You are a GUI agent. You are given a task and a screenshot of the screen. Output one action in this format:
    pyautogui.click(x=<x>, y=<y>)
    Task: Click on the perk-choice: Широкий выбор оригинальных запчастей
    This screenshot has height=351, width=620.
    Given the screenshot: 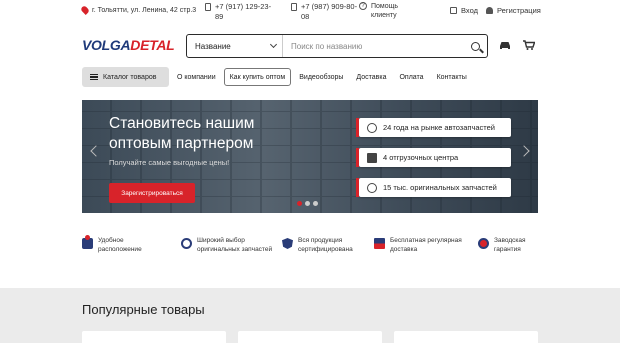 What is the action you would take?
    pyautogui.click(x=229, y=245)
    